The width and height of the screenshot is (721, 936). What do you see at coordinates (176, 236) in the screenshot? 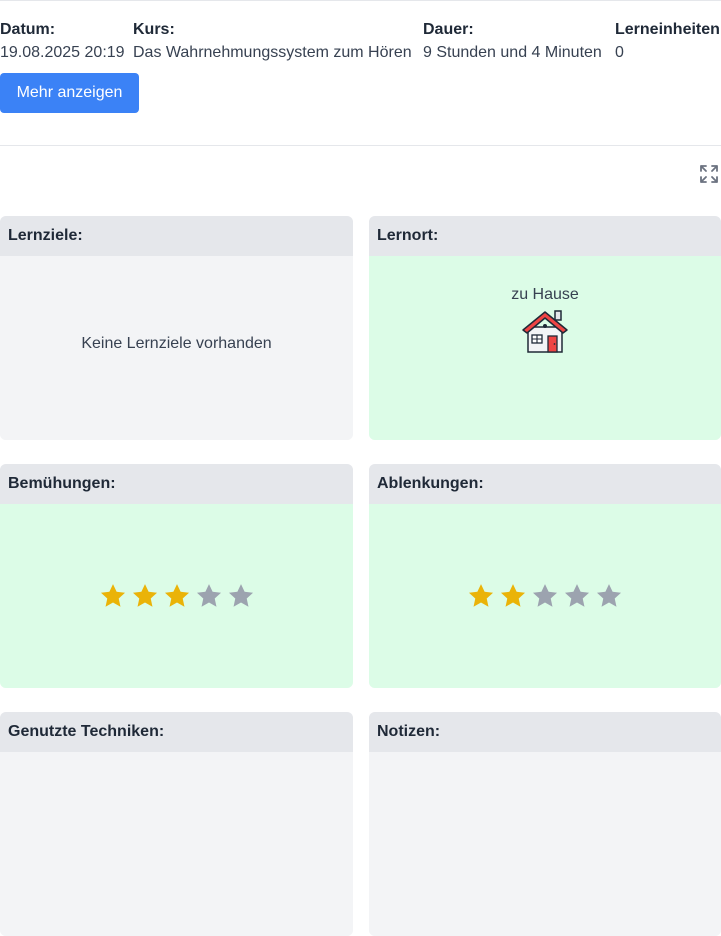
I see `card-lernziele-title: Lernziele:` at bounding box center [176, 236].